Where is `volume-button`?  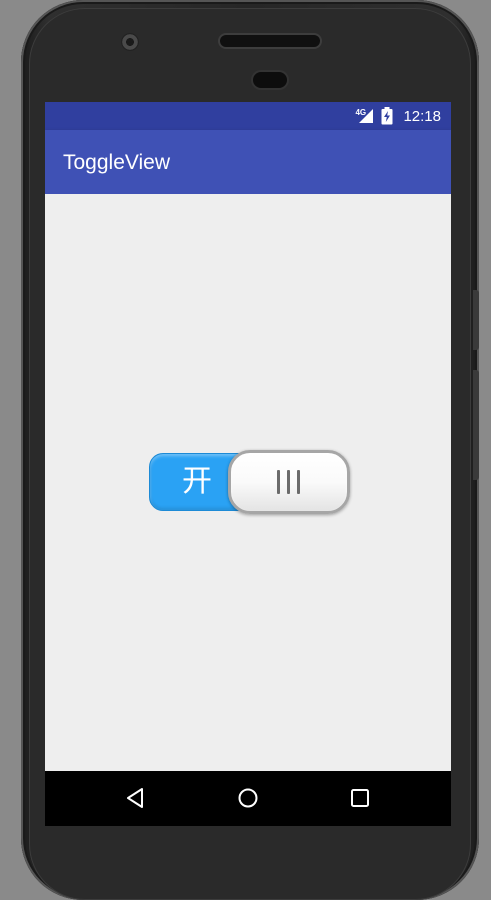
volume-button is located at coordinates (476, 425).